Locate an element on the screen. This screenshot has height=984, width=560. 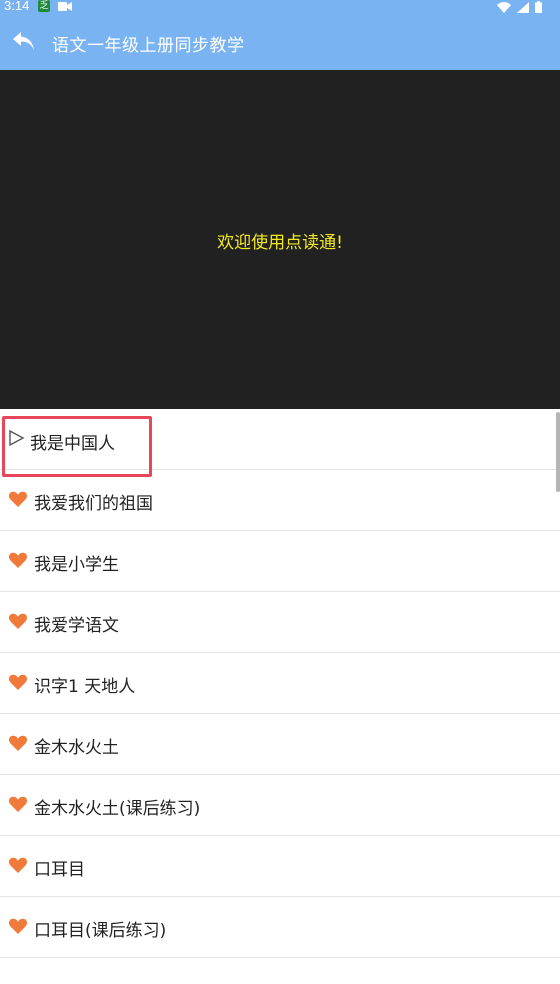
wifi-icon is located at coordinates (504, 7).